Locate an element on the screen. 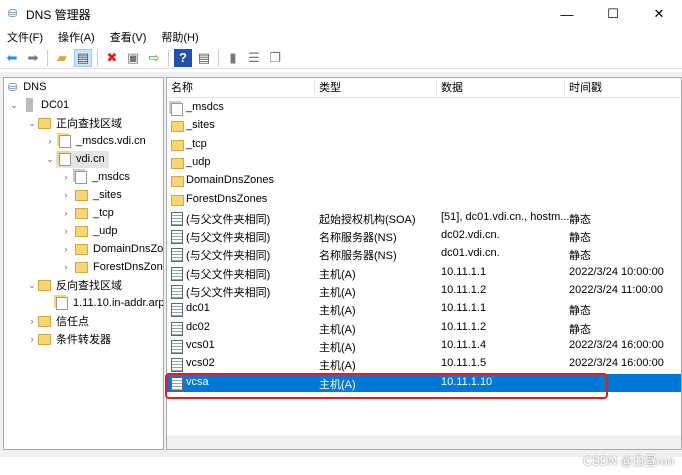  list-header: 名称 类型 数据 时间戳 is located at coordinates (424, 88).